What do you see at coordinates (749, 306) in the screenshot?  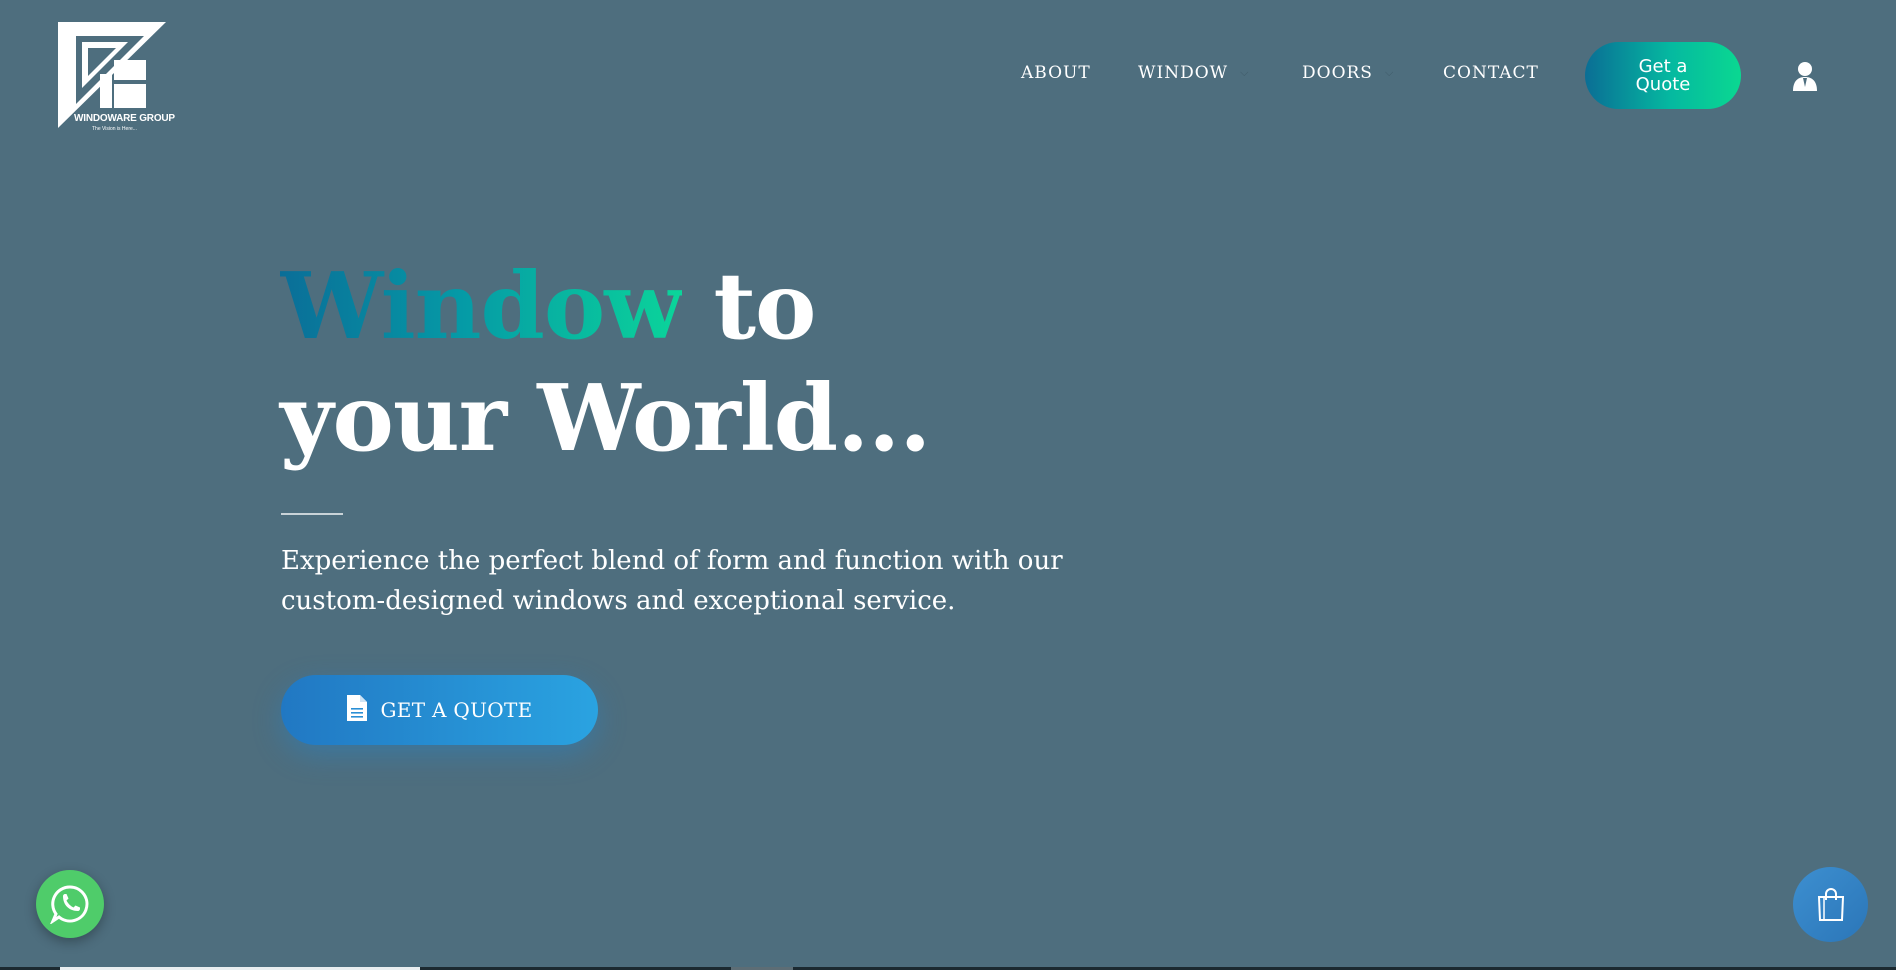 I see `hero-title-line1-rest: to` at bounding box center [749, 306].